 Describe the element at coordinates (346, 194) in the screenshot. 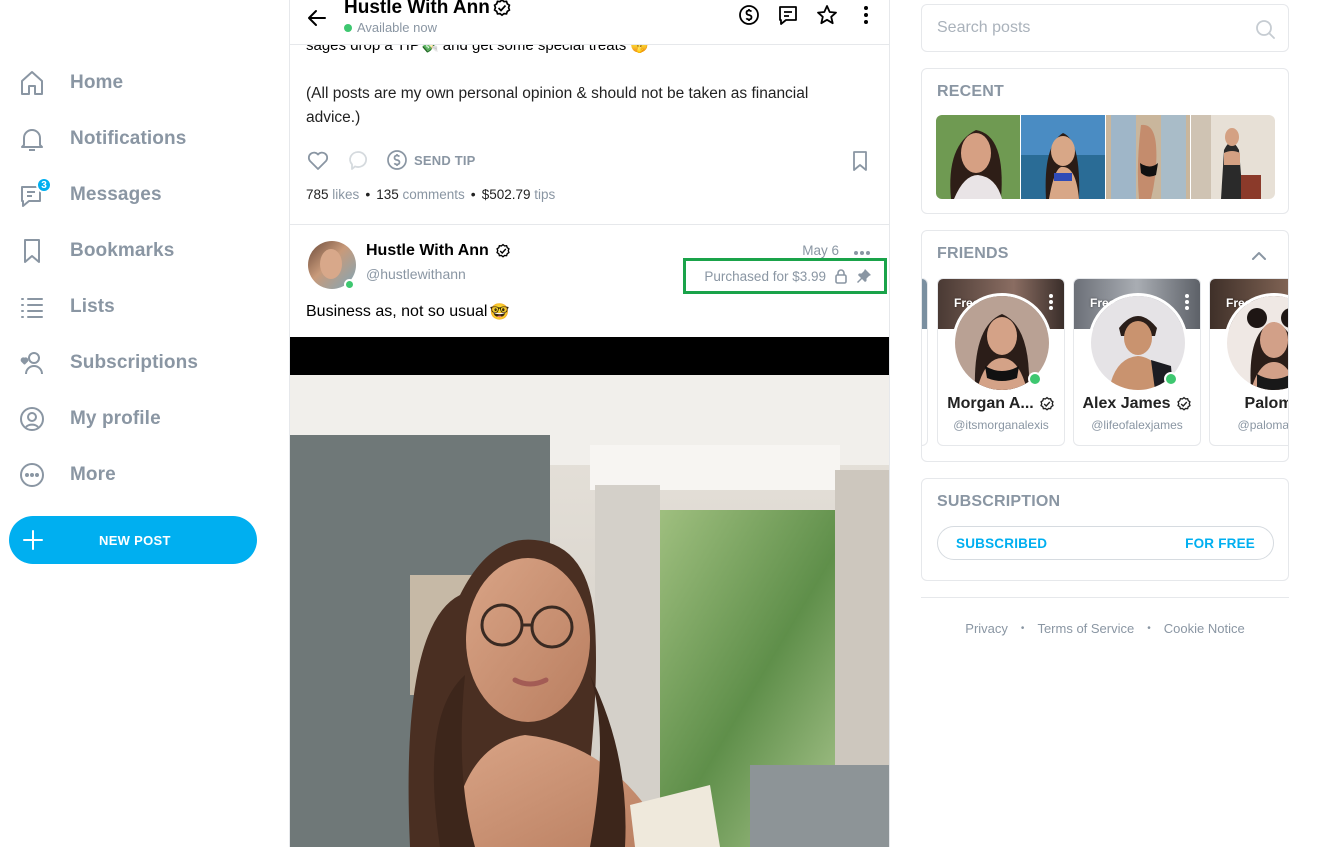

I see `likes-label: likes` at that location.